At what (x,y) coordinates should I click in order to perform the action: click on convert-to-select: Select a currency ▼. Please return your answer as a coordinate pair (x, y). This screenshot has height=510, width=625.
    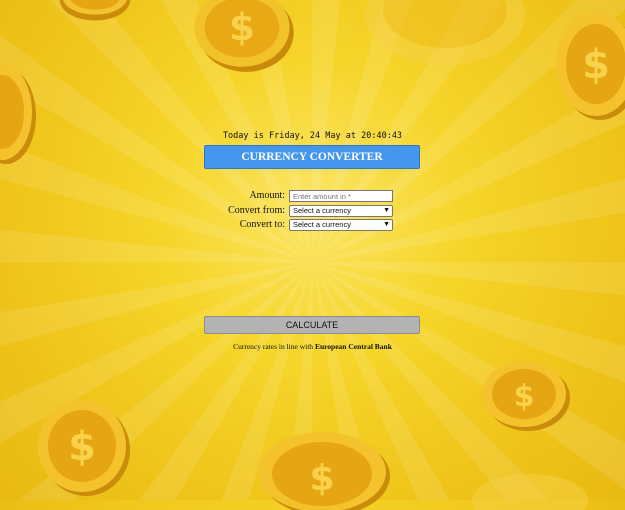
    Looking at the image, I should click on (341, 225).